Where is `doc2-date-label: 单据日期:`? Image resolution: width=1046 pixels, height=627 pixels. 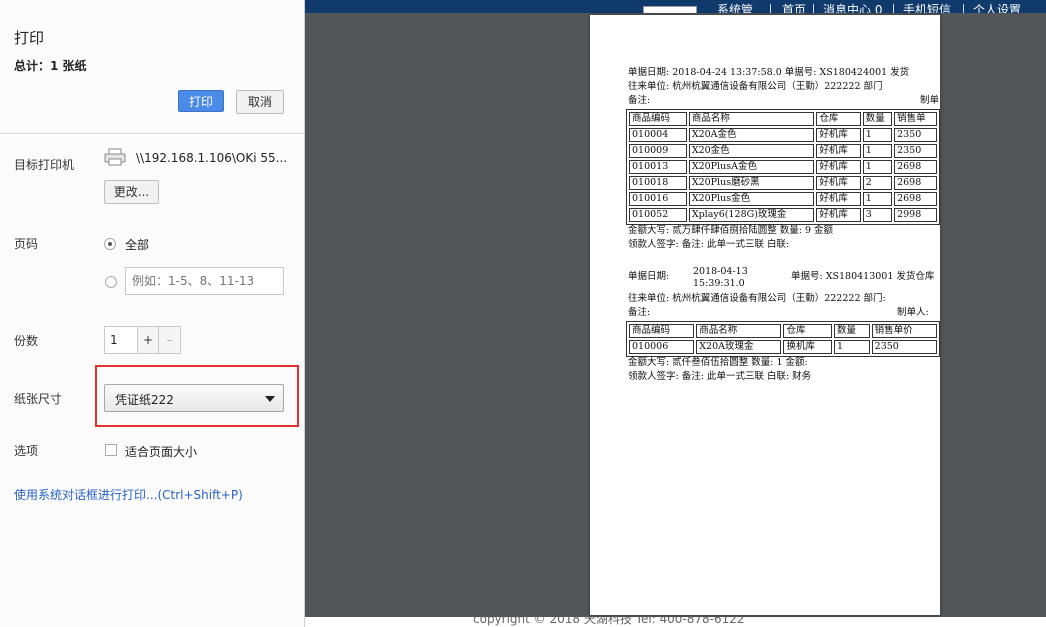
doc2-date-label: 单据日期: is located at coordinates (649, 276).